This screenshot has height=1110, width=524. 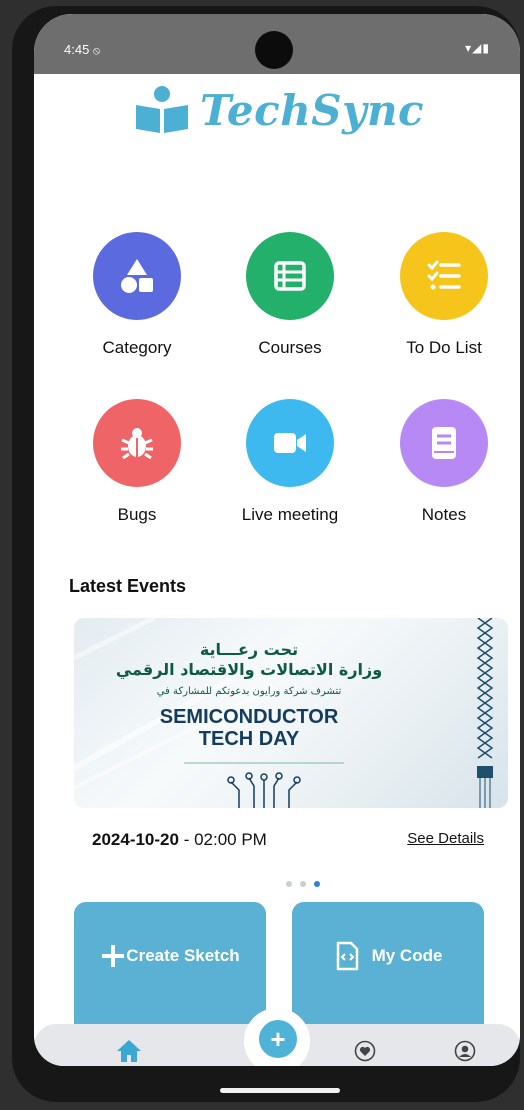 I want to click on front-camera, so click(x=274, y=50).